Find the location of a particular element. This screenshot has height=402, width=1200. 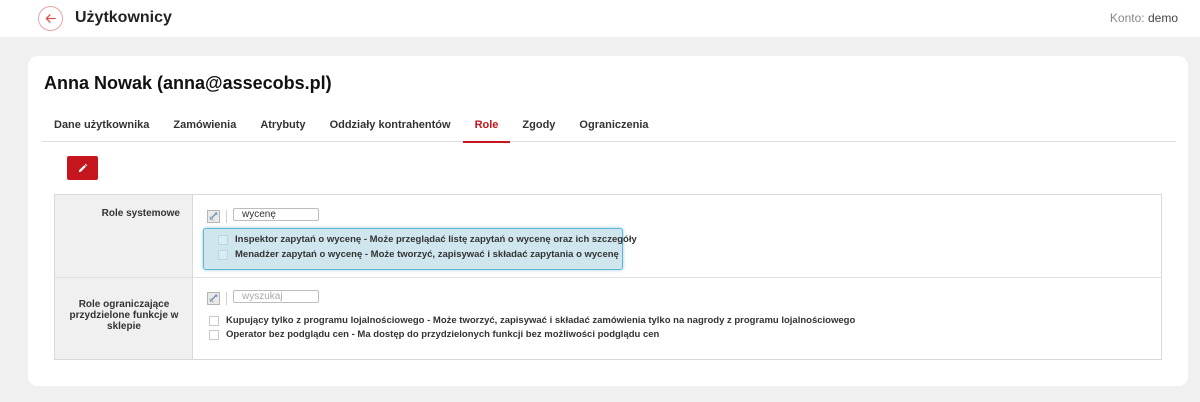

pencil-icon is located at coordinates (83, 167).